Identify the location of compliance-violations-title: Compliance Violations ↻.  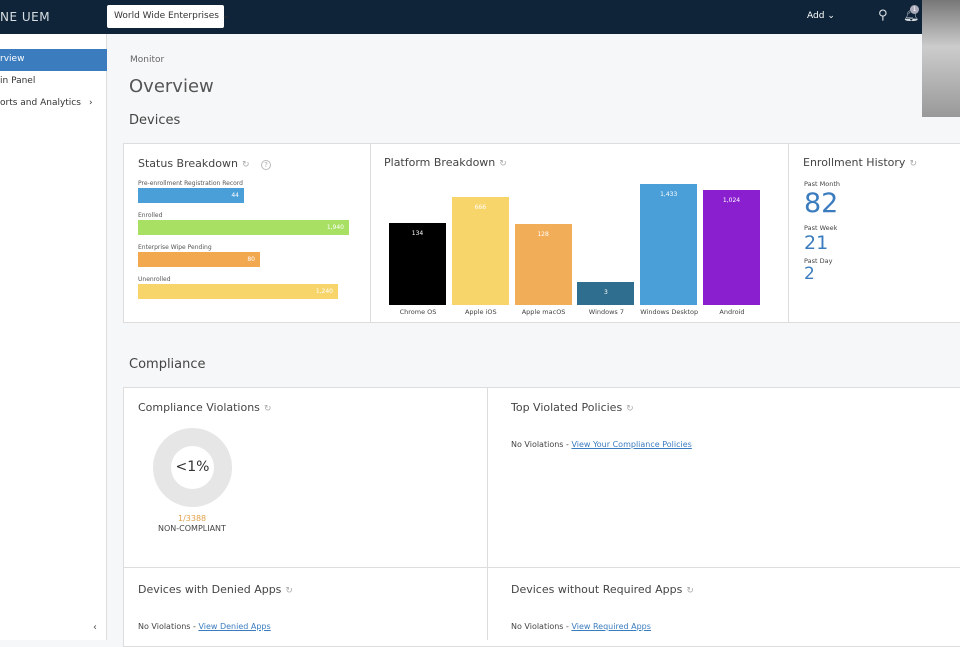
(204, 407).